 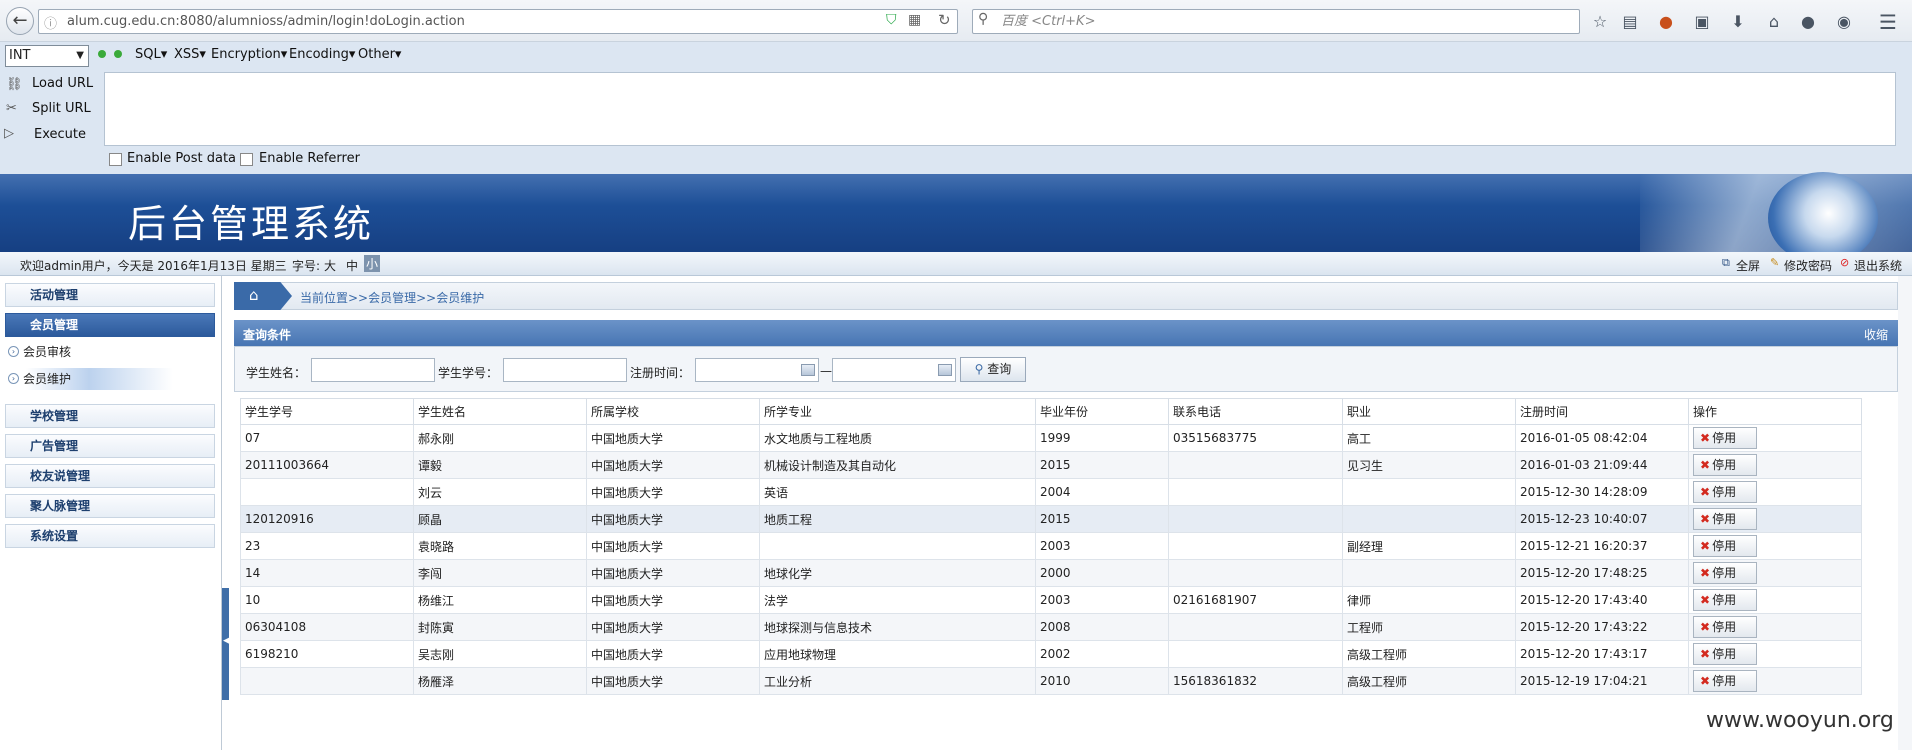 What do you see at coordinates (60, 134) in the screenshot?
I see `execute-button: Execute` at bounding box center [60, 134].